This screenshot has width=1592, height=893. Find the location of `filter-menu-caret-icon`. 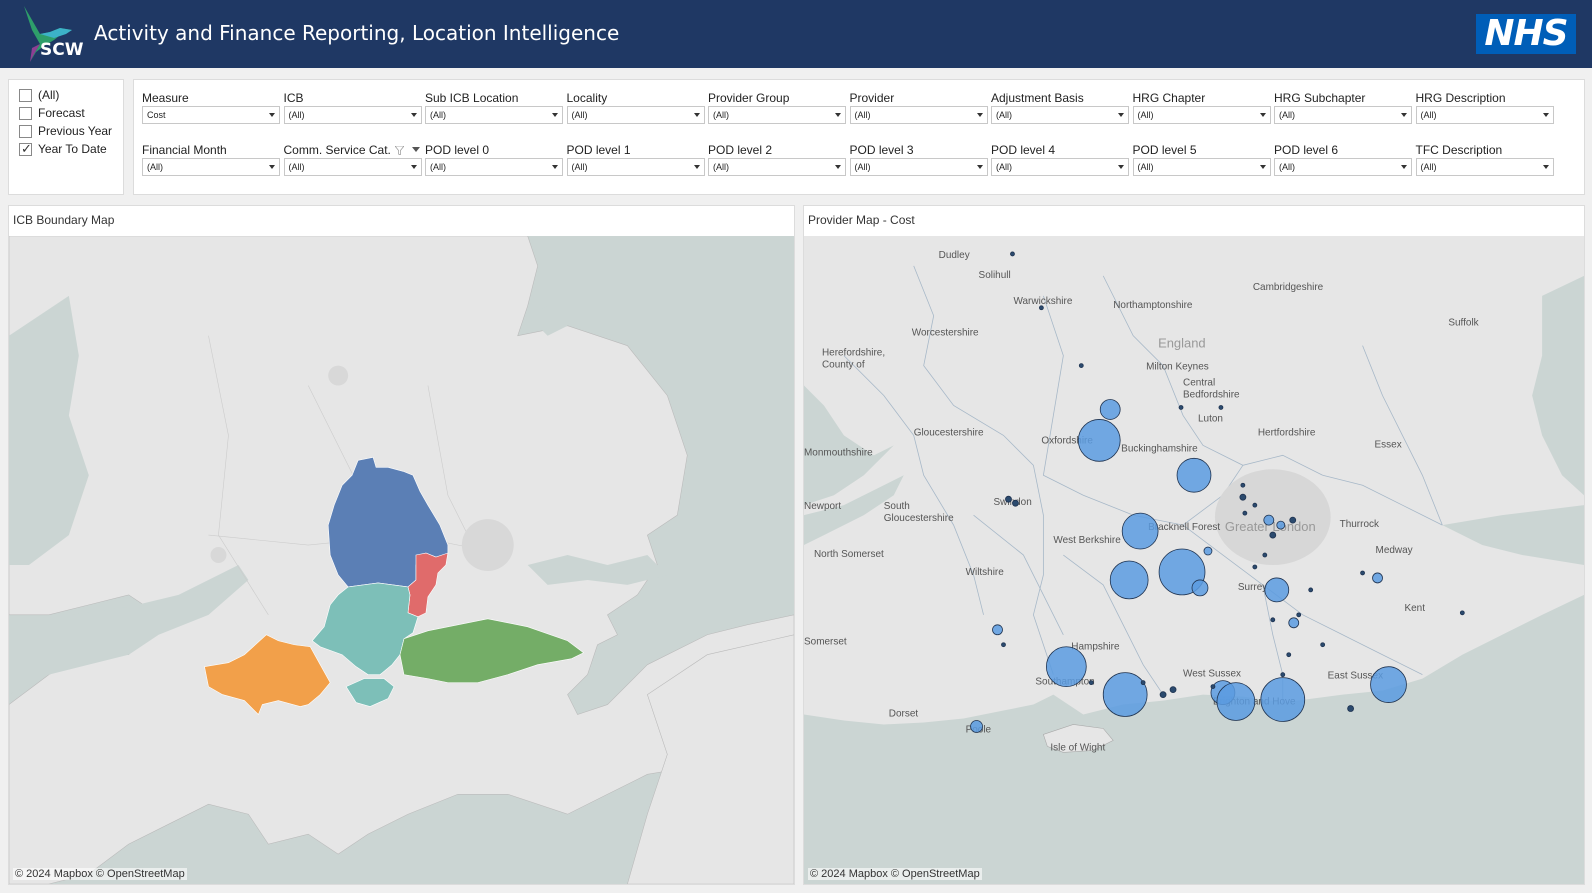

filter-menu-caret-icon is located at coordinates (415, 149).